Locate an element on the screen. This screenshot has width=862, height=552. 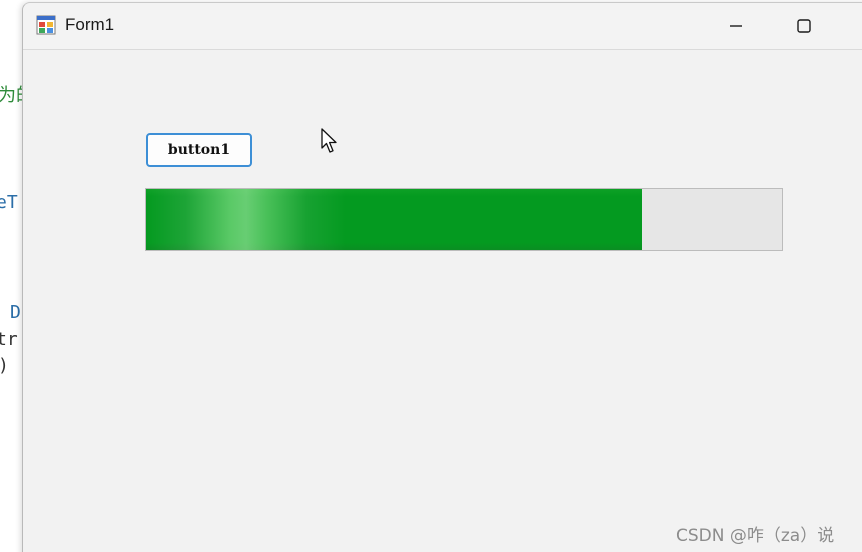
background-code-fragment: eT is located at coordinates (9, 202).